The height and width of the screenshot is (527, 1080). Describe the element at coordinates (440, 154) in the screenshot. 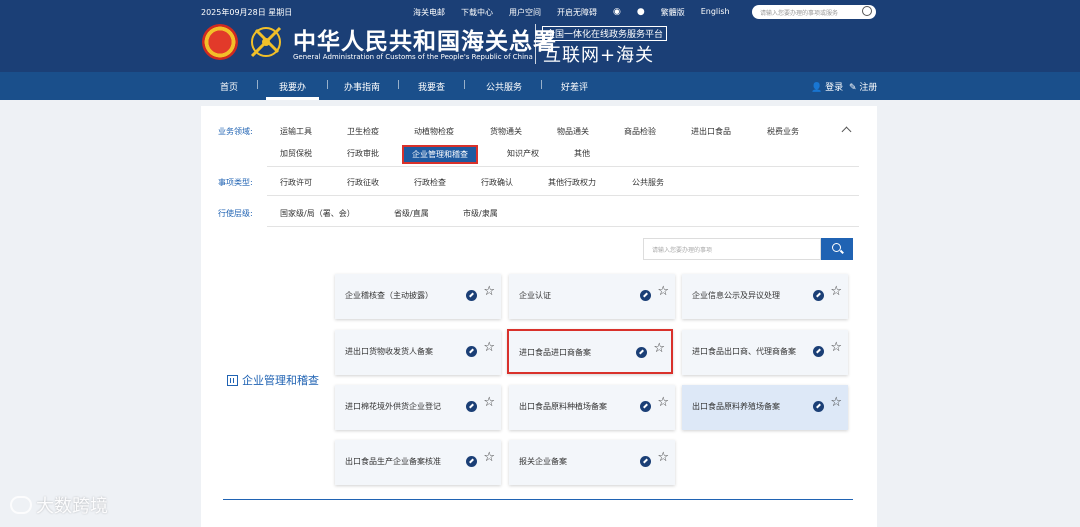

I see `filter-business-enterprise-management: 企业管理和稽查` at that location.